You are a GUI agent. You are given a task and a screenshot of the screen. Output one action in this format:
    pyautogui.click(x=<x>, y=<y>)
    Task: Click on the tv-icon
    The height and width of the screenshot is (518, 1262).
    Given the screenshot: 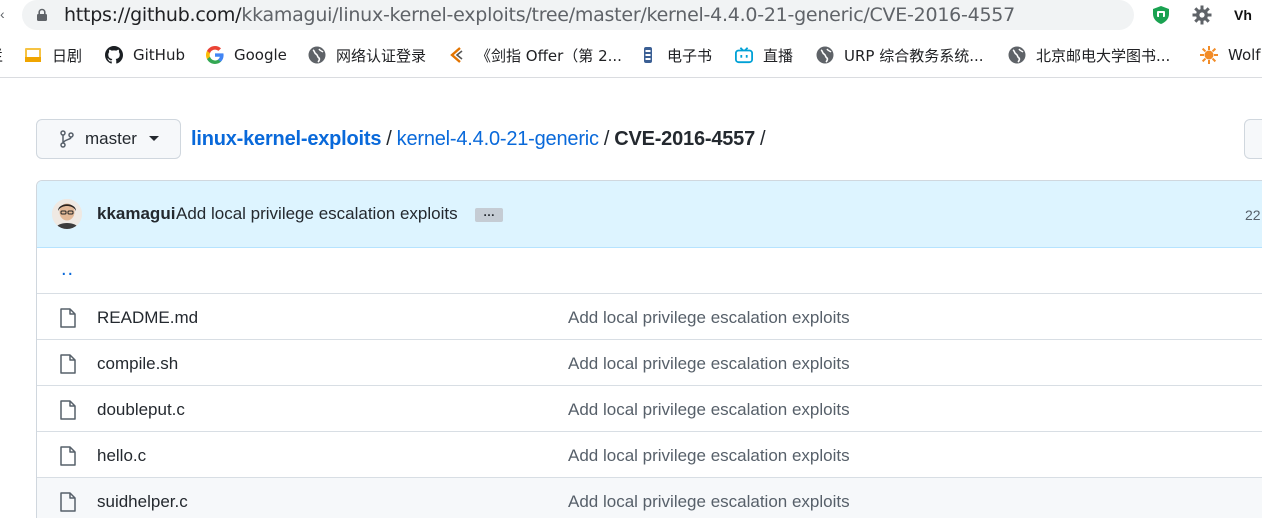 What is the action you would take?
    pyautogui.click(x=744, y=55)
    